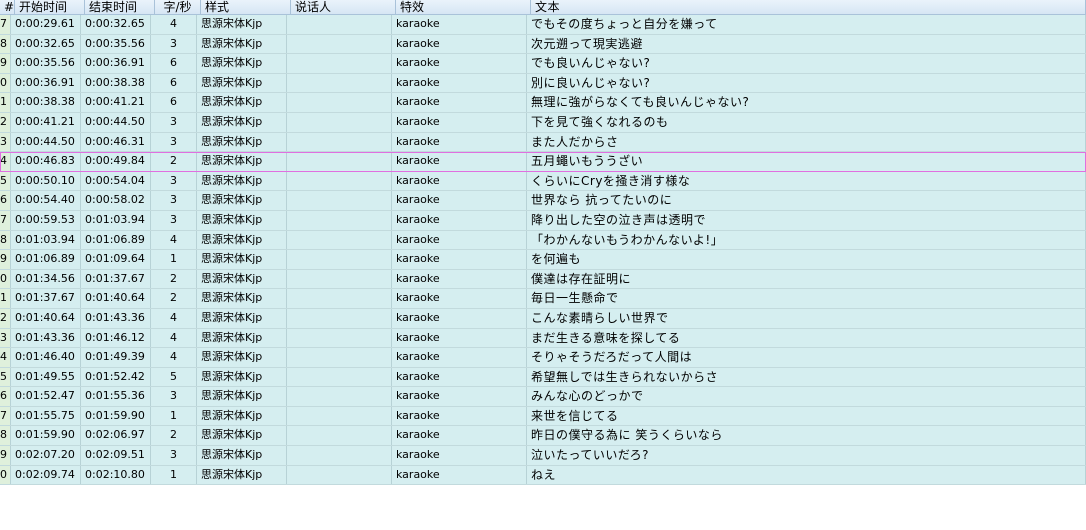 The height and width of the screenshot is (530, 1086). What do you see at coordinates (116, 475) in the screenshot?
I see `end-time-cell: 0:02:10.80` at bounding box center [116, 475].